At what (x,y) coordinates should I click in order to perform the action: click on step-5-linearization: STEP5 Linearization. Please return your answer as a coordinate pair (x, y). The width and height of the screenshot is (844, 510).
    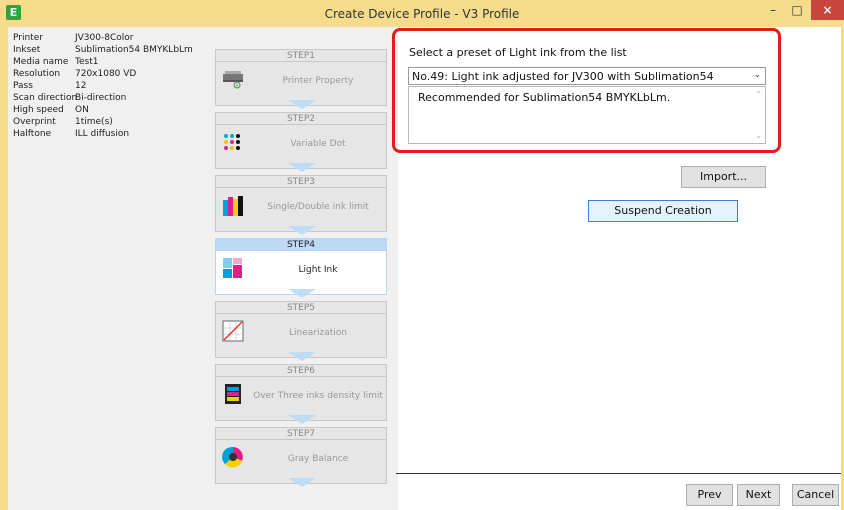
    Looking at the image, I should click on (301, 329).